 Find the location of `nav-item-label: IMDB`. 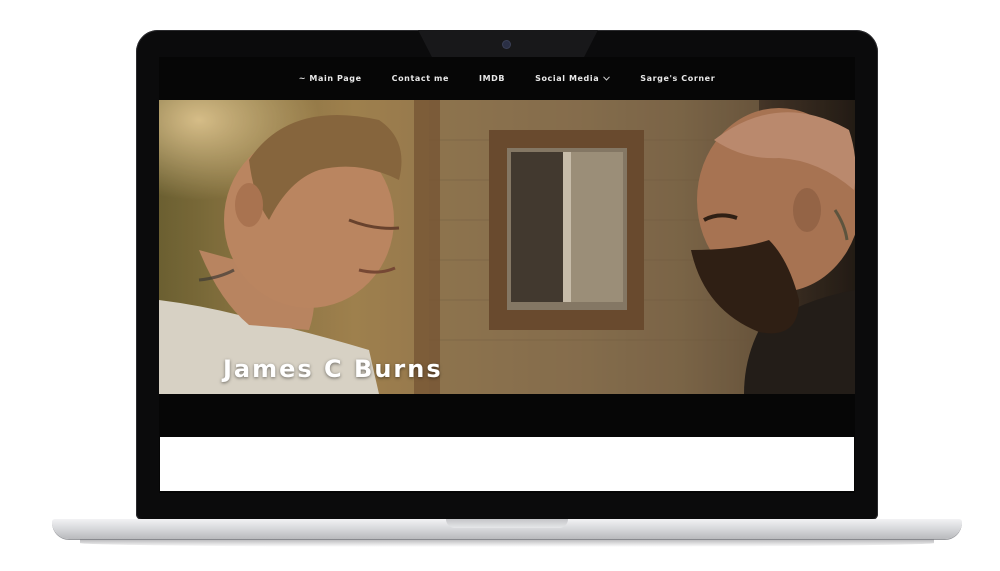

nav-item-label: IMDB is located at coordinates (492, 78).